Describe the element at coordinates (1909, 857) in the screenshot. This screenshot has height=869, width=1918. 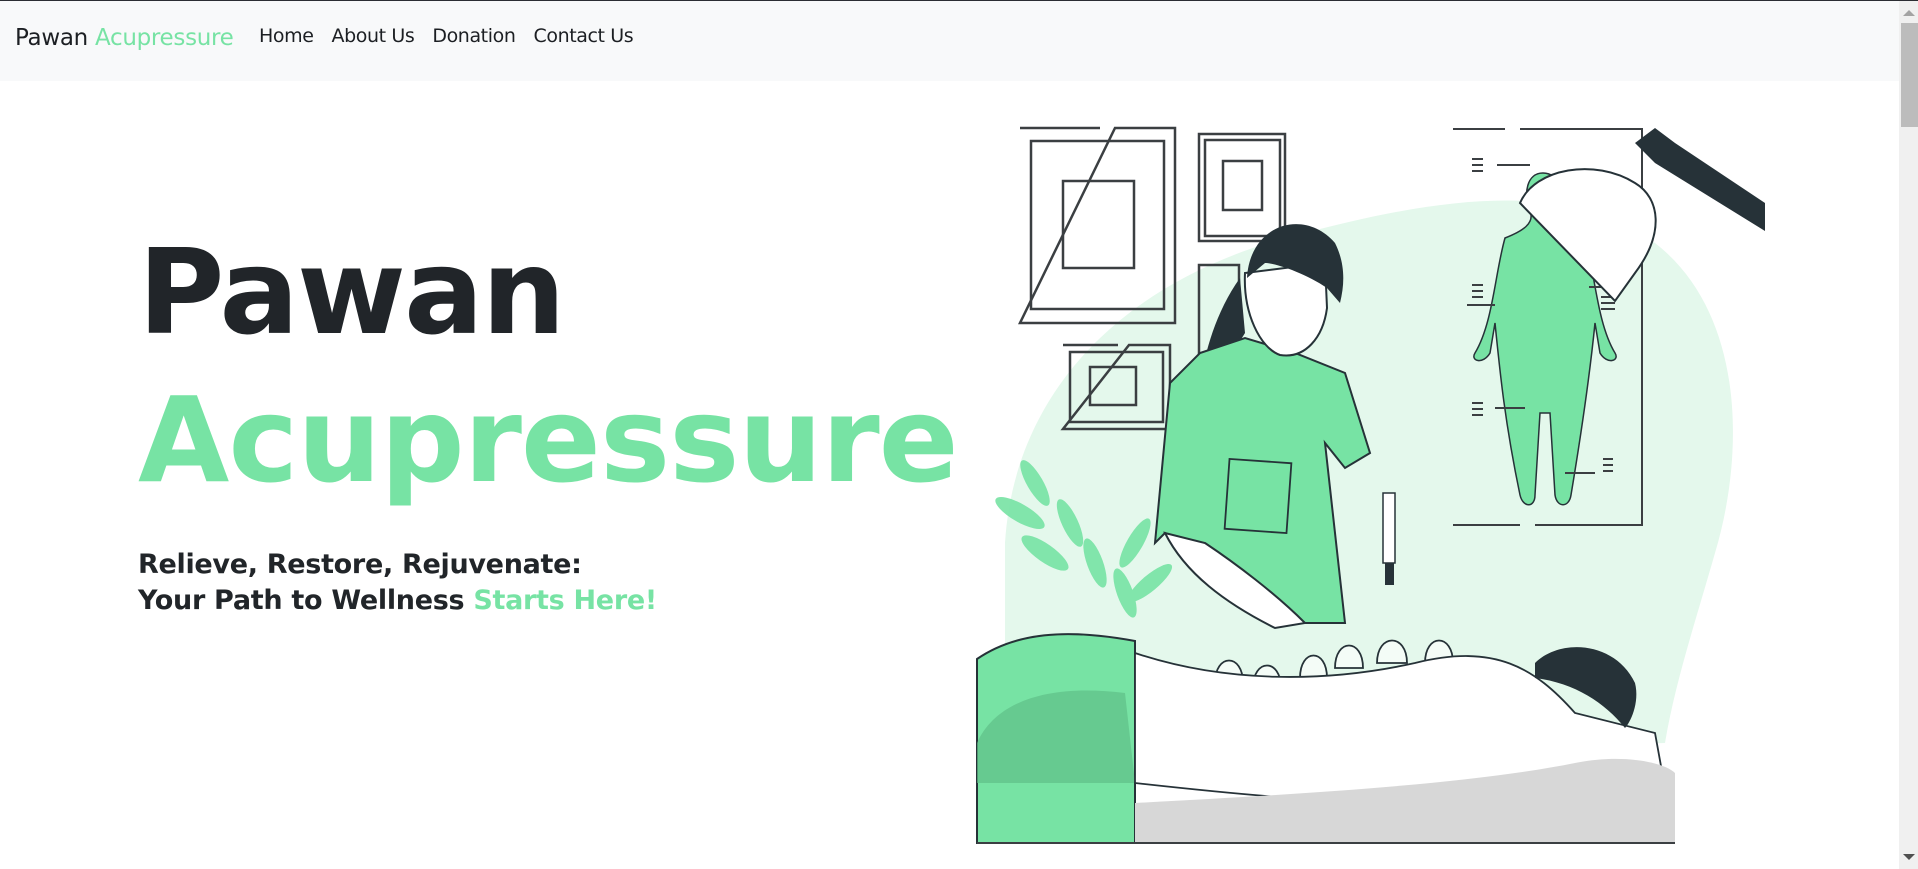
I see `scroll-down-arrow-icon` at that location.